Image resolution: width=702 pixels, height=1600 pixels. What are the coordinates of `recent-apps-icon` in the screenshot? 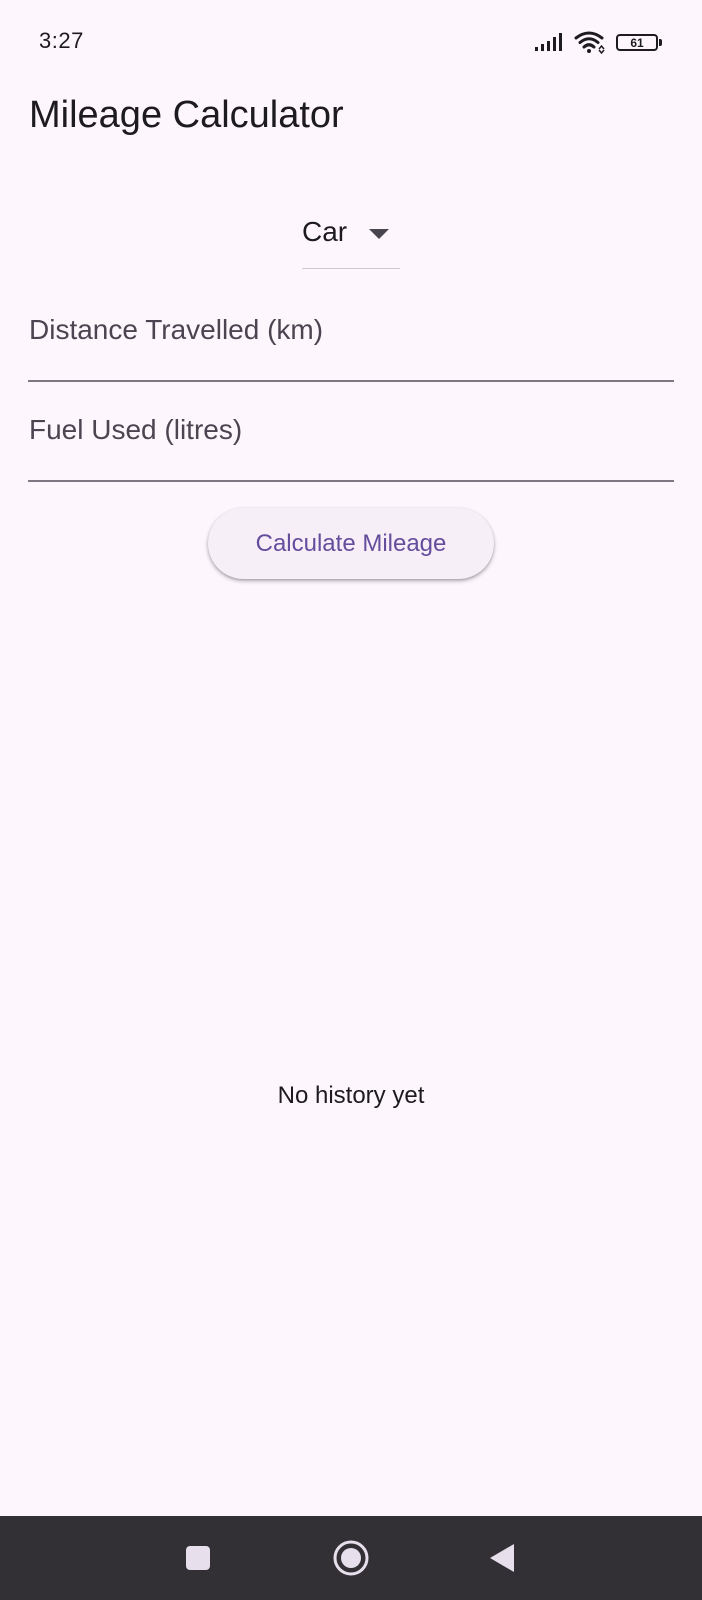 It's located at (198, 1558).